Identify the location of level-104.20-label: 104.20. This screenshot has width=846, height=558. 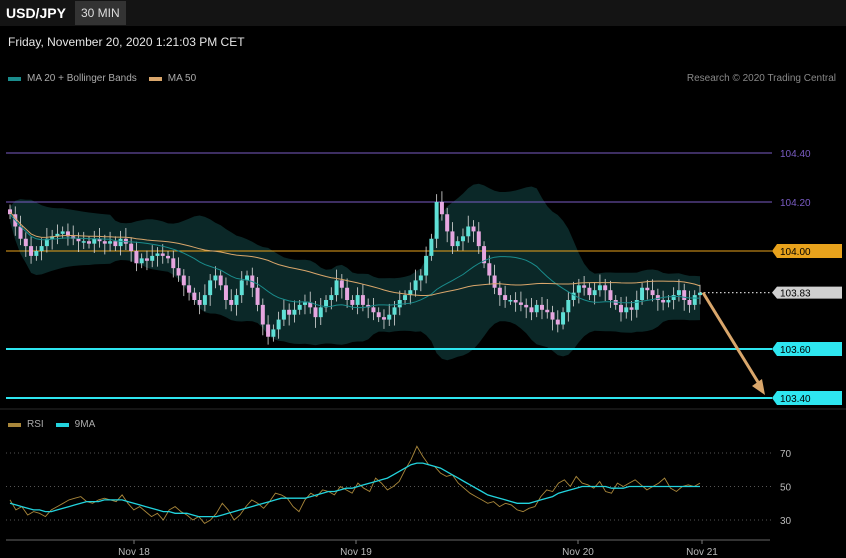
(795, 203).